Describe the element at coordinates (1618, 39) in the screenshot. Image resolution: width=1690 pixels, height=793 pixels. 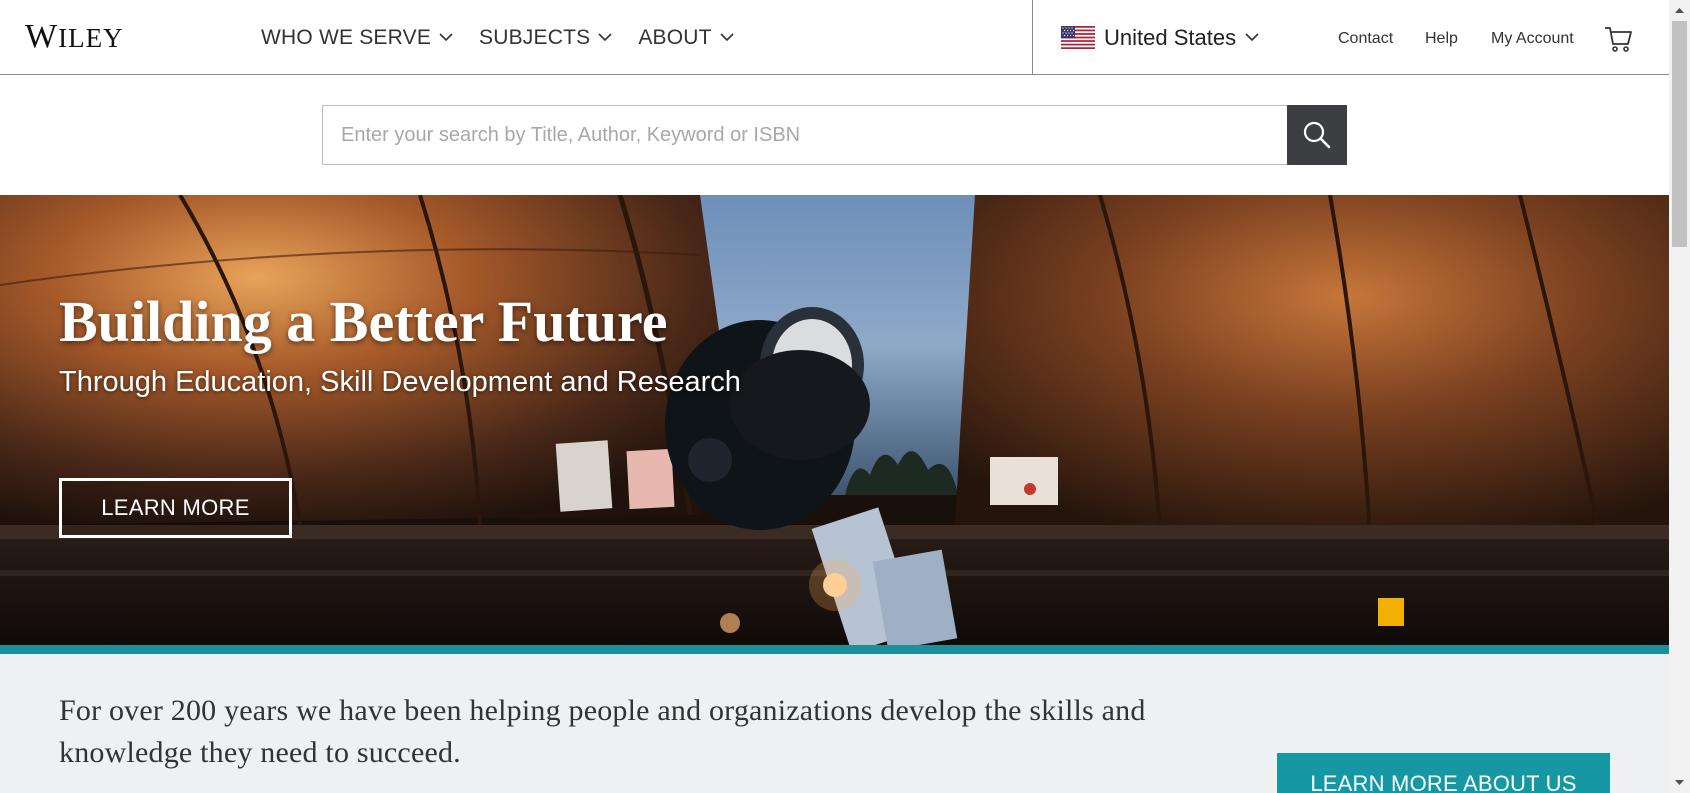
I see `cart-icon` at that location.